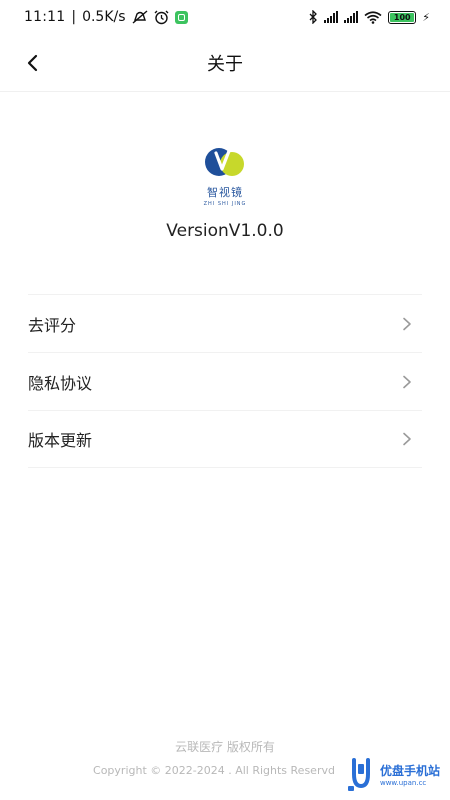 This screenshot has width=450, height=800. I want to click on wechat-icon, so click(181, 17).